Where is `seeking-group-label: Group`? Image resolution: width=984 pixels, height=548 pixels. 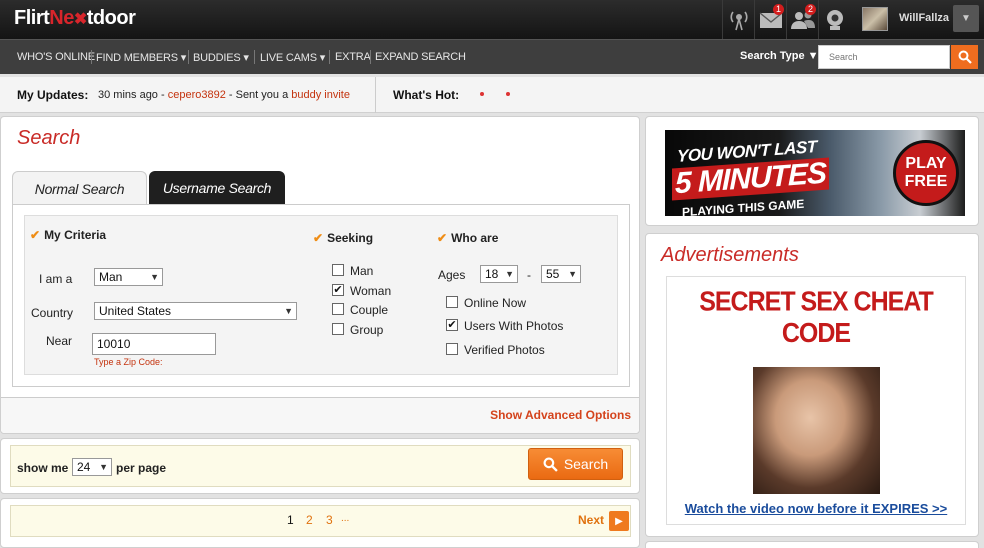
seeking-group-label: Group is located at coordinates (367, 330).